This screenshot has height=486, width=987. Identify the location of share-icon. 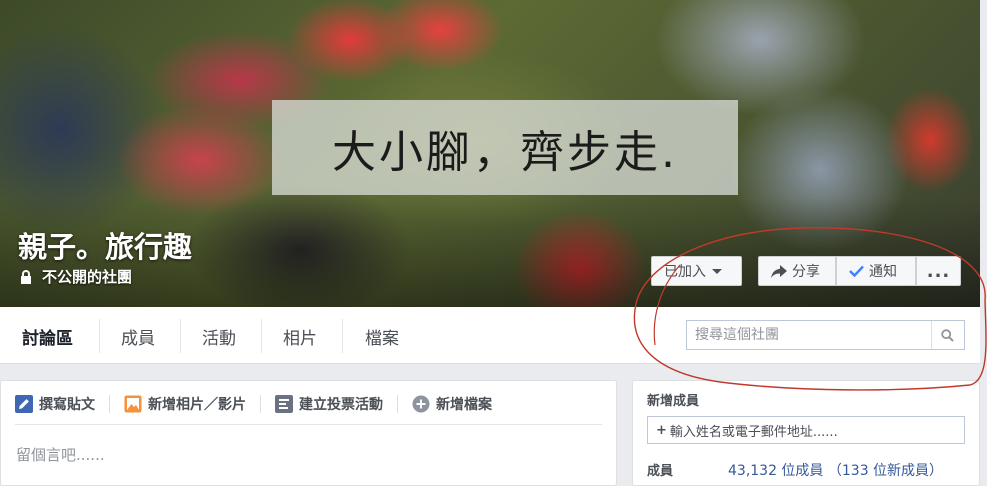
(779, 271).